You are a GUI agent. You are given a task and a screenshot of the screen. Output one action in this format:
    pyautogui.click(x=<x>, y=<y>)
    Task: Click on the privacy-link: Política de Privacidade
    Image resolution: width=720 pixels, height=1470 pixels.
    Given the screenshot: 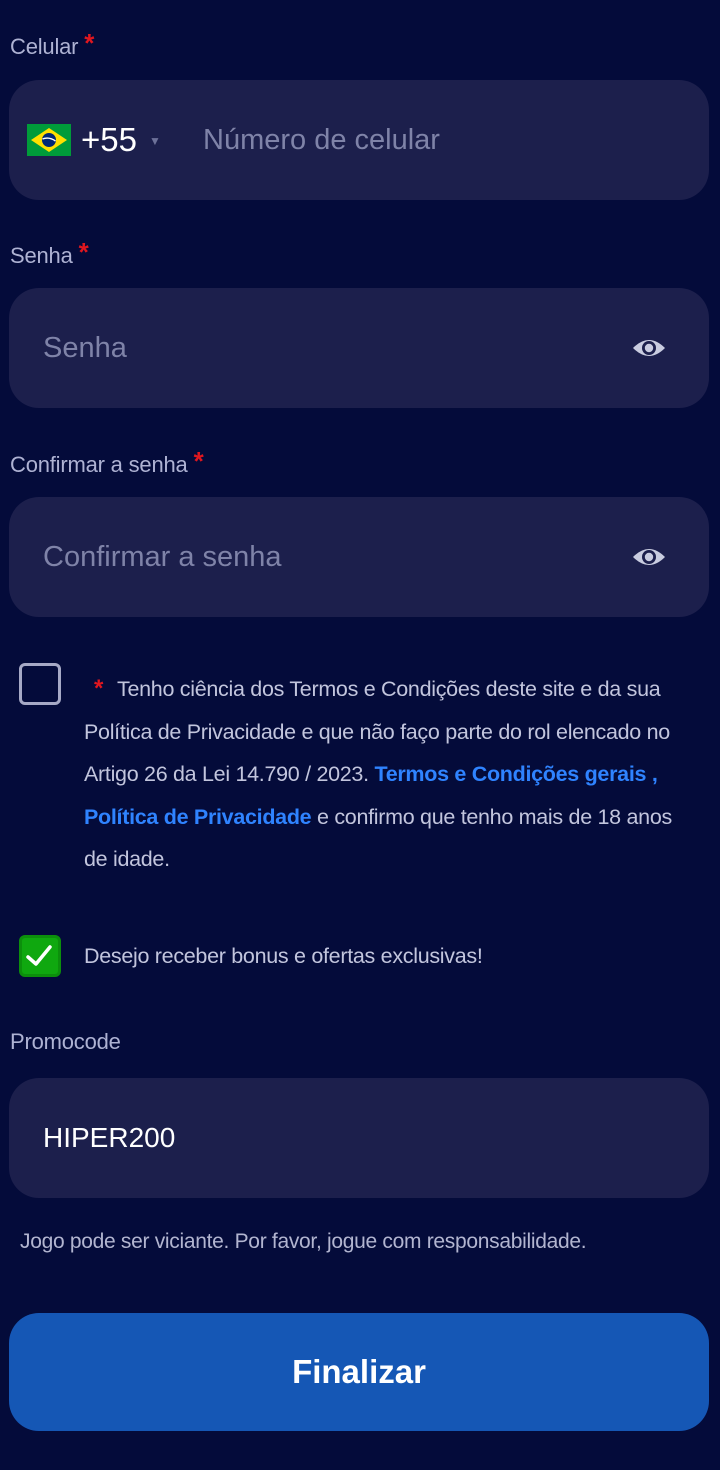 What is the action you would take?
    pyautogui.click(x=198, y=817)
    